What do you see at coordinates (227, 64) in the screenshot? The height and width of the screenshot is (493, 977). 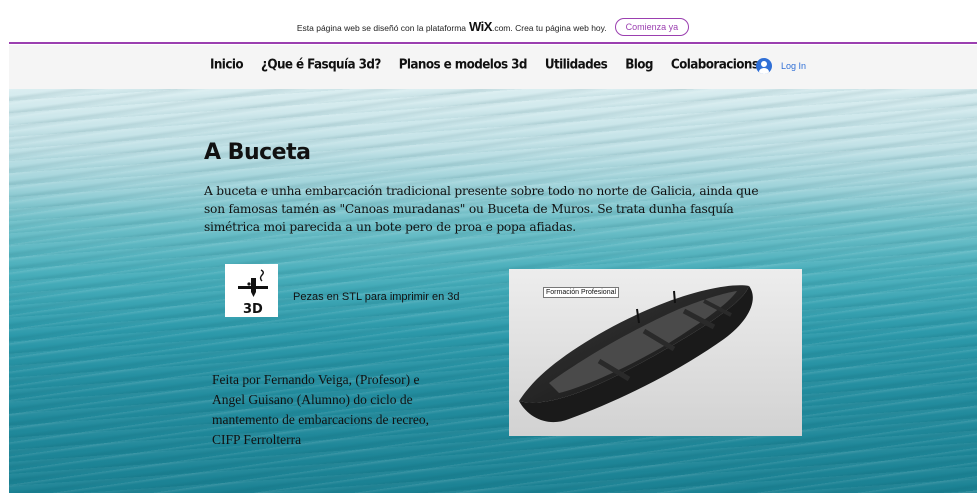 I see `nav-item-inicio: Inicio` at bounding box center [227, 64].